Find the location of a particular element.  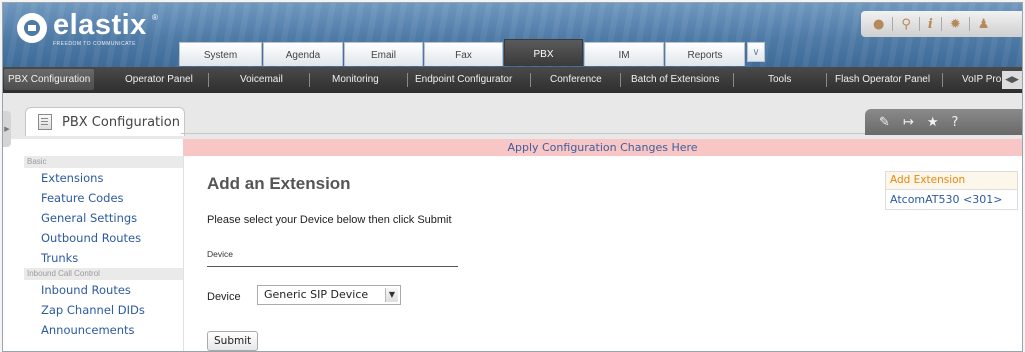

tab-fax: Fax is located at coordinates (463, 54).